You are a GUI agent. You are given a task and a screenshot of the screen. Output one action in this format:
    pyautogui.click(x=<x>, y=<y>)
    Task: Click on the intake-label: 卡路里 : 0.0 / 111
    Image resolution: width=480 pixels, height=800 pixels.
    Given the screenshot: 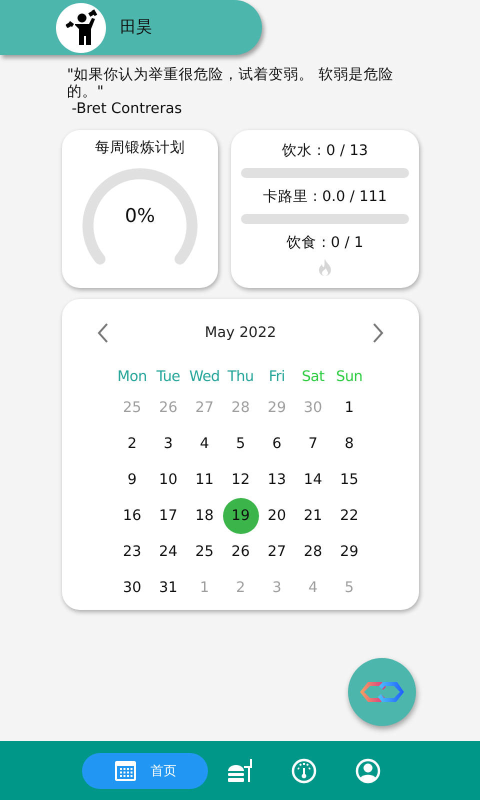 What is the action you would take?
    pyautogui.click(x=325, y=197)
    